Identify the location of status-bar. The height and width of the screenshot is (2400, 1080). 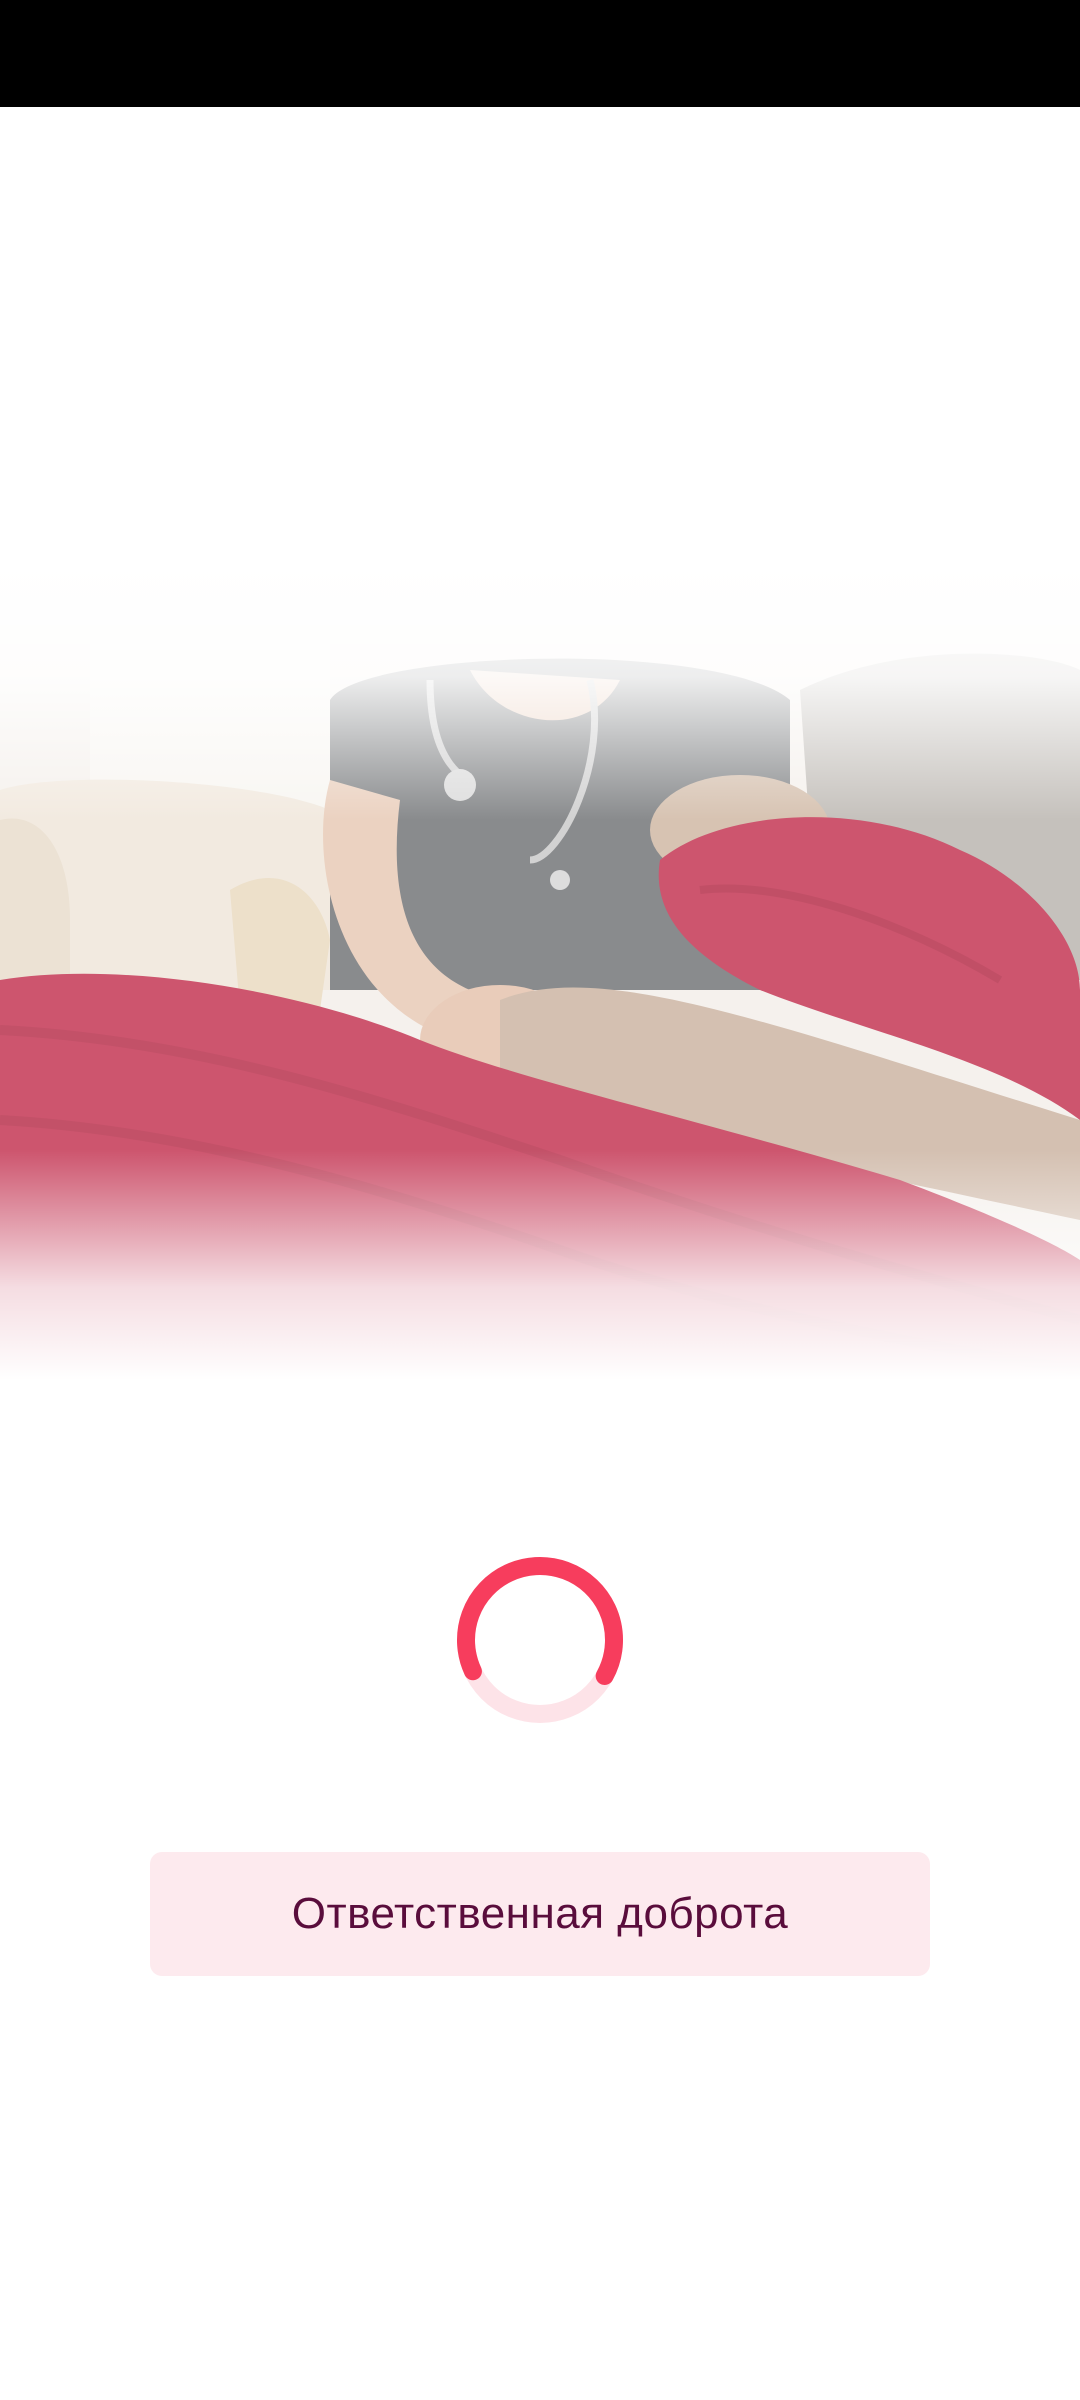
(540, 53).